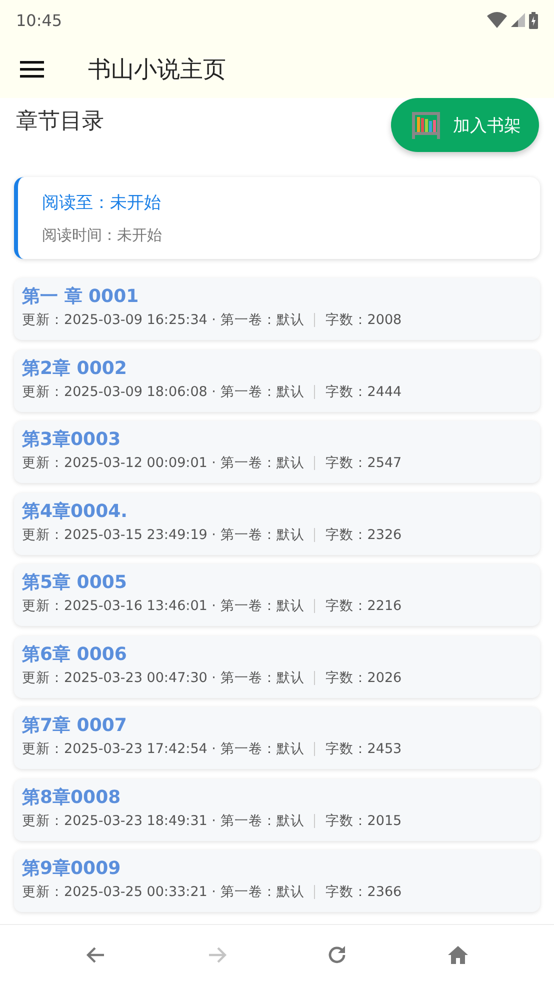  What do you see at coordinates (39, 20) in the screenshot?
I see `status-time: 10:45` at bounding box center [39, 20].